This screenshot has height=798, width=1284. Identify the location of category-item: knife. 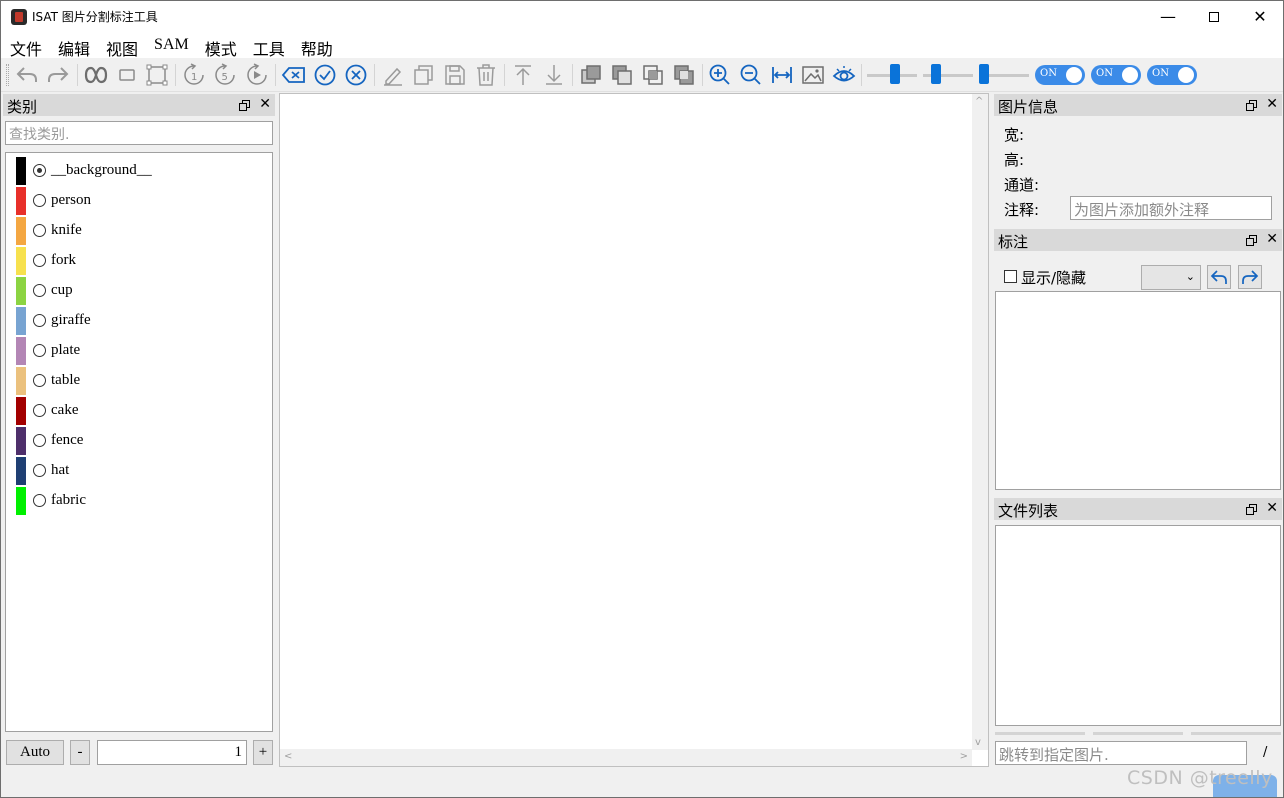
(139, 230).